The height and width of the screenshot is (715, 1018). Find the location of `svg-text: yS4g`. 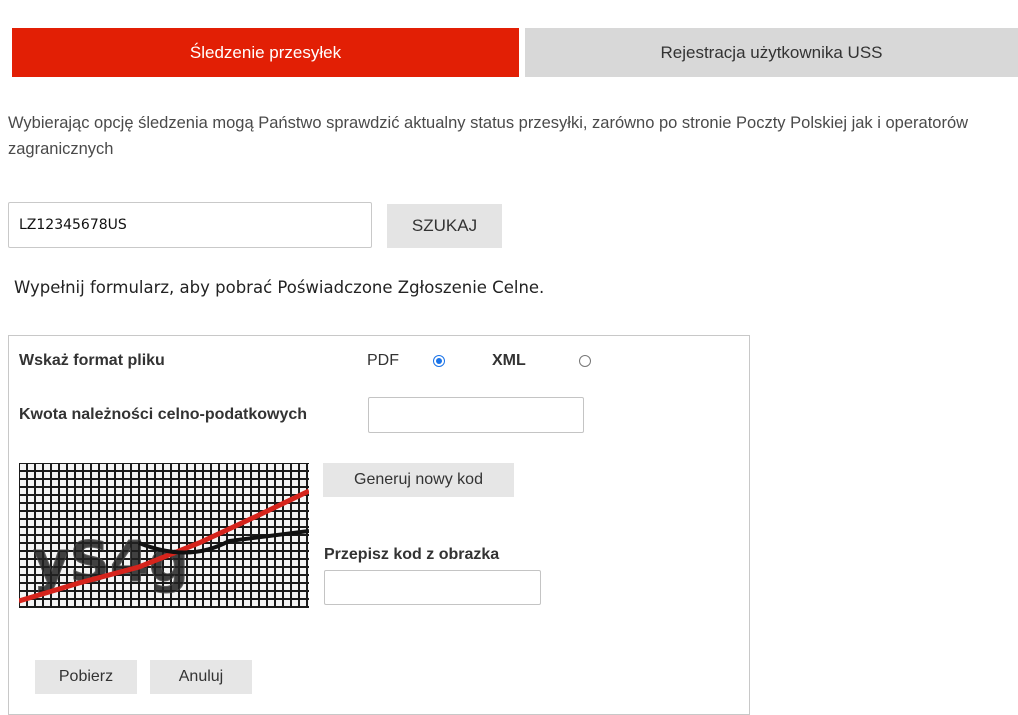

svg-text: yS4g is located at coordinates (111, 562).